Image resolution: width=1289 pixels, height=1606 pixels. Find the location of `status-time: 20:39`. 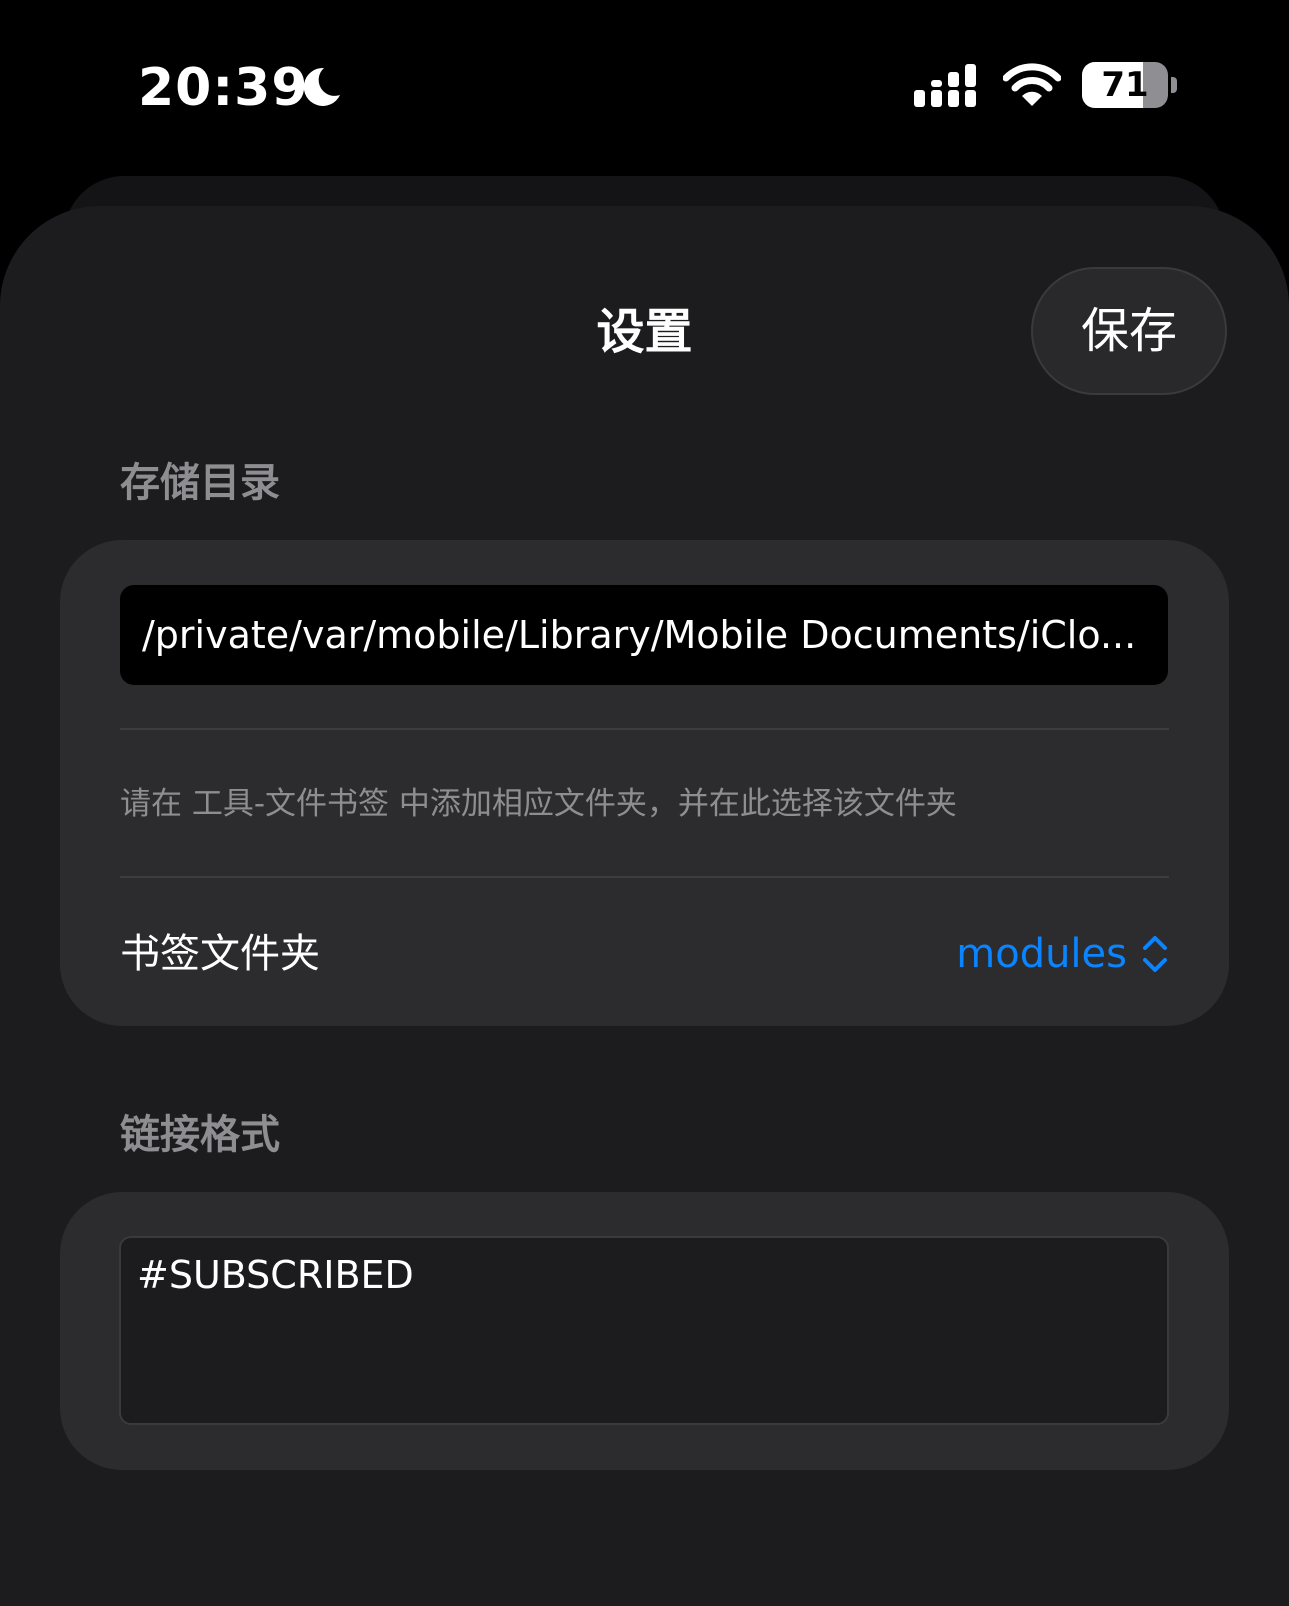

status-time: 20:39 is located at coordinates (223, 88).